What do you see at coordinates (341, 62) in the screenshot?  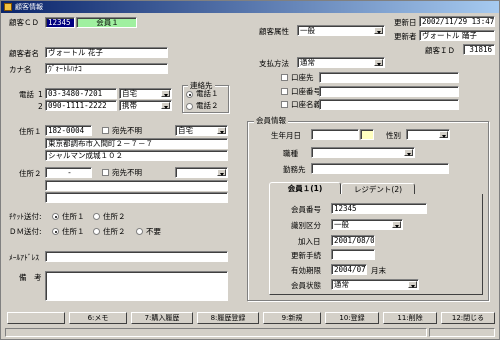 I see `payment-method-select: 通常` at bounding box center [341, 62].